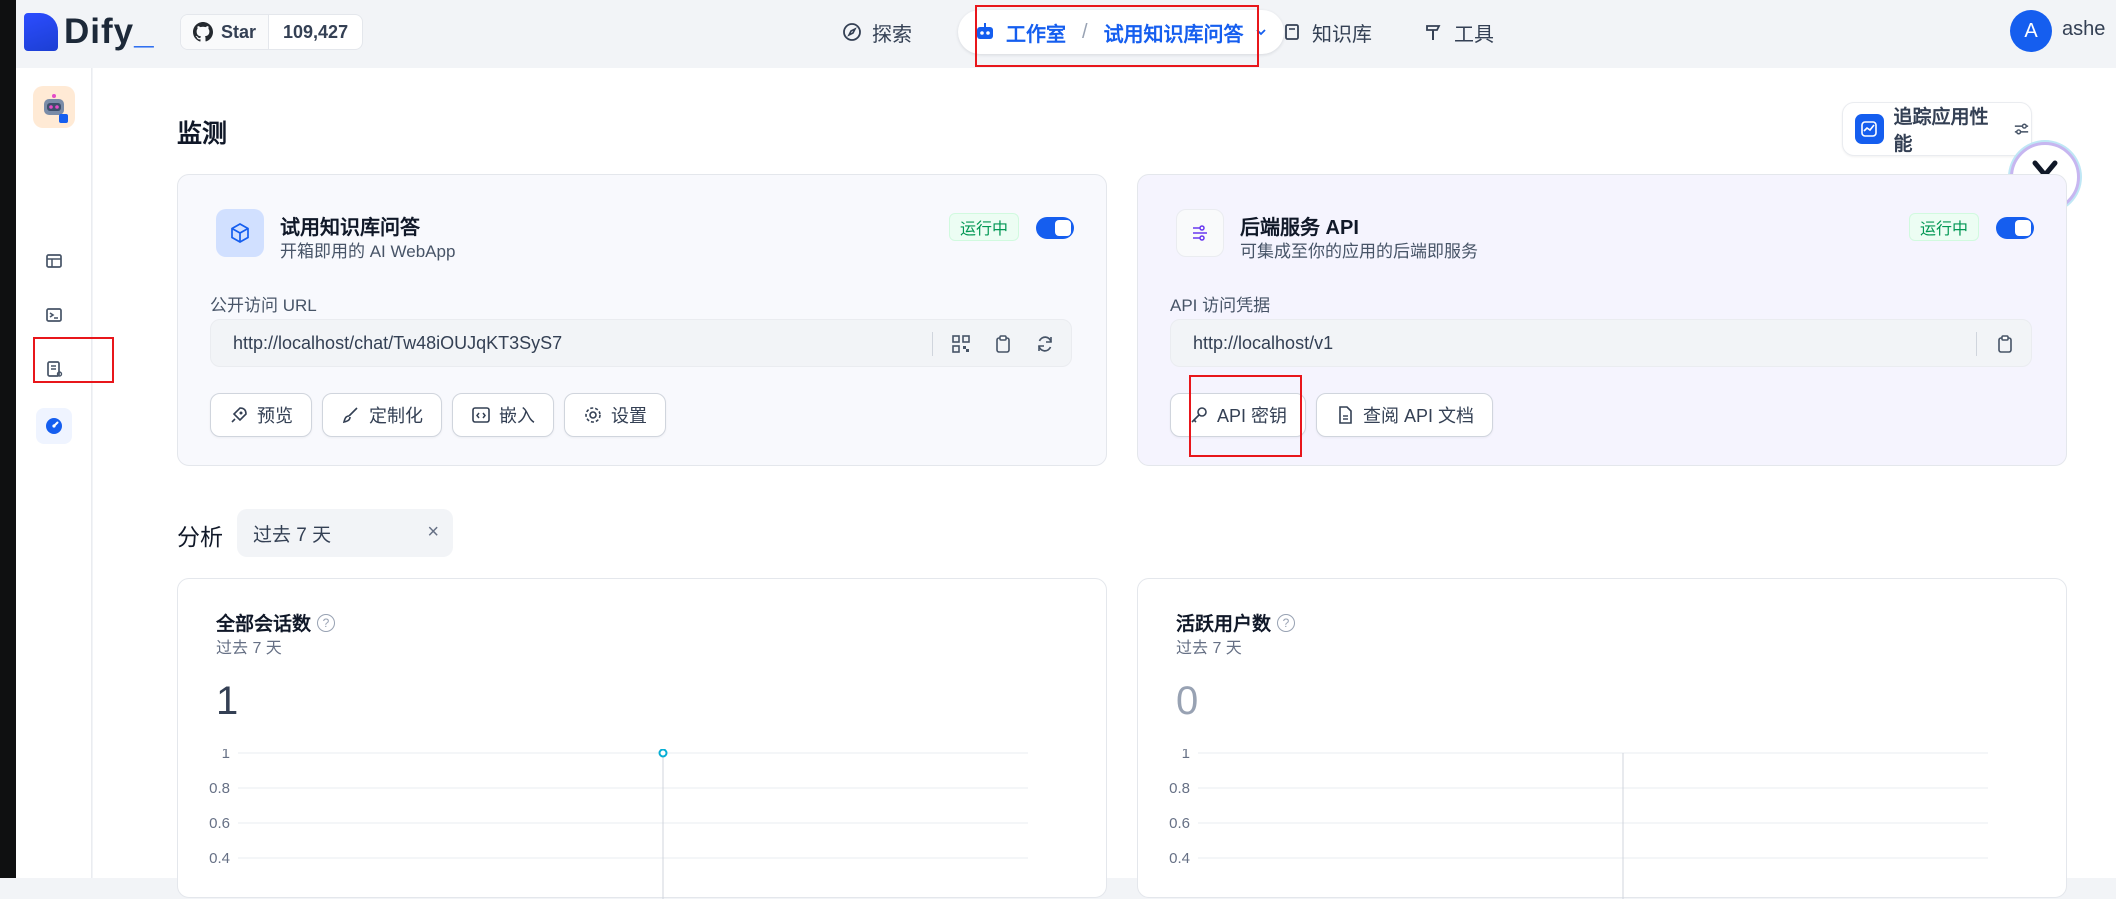 The height and width of the screenshot is (899, 2116). I want to click on settings-label: 设置, so click(629, 416).